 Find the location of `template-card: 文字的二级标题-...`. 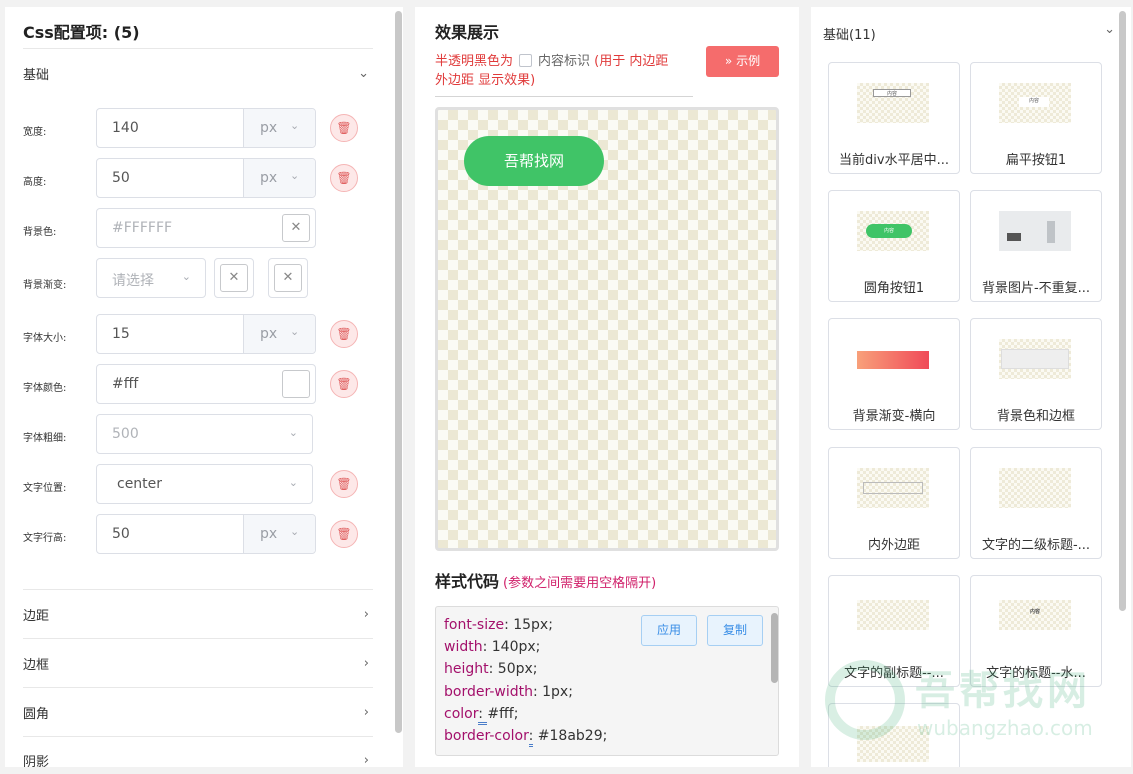

template-card: 文字的二级标题-... is located at coordinates (1036, 503).